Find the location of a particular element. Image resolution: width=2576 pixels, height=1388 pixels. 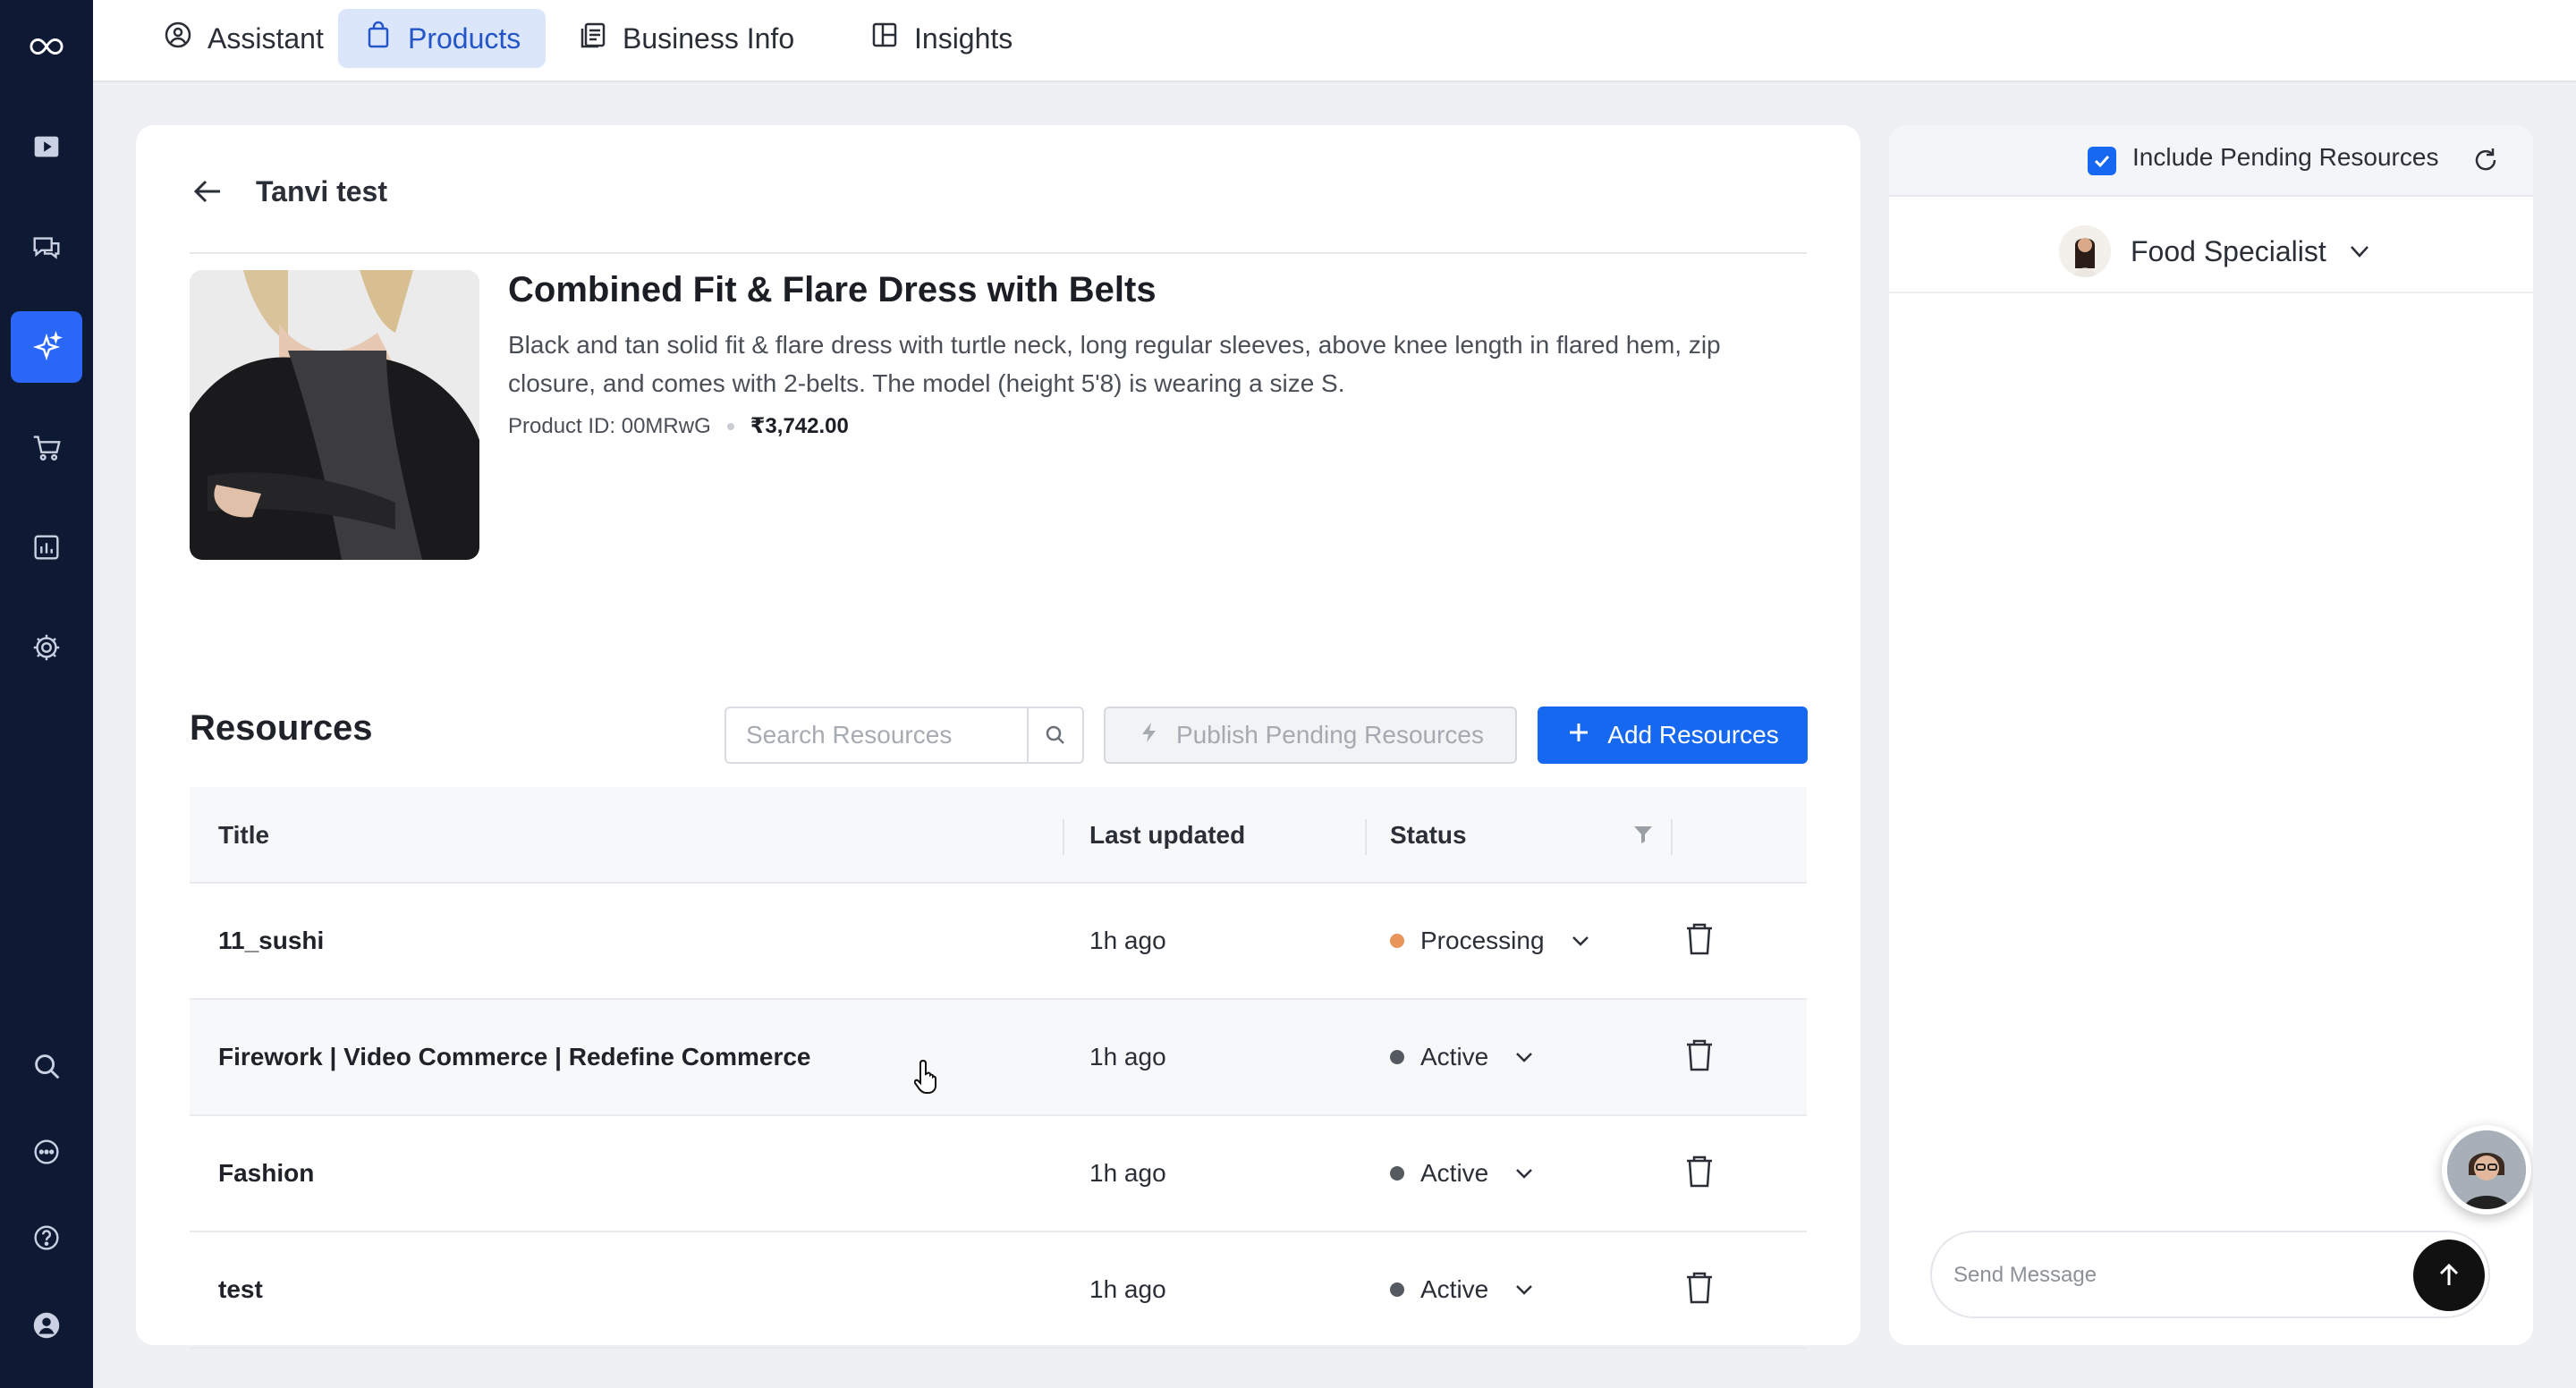

tab-assistant: Assistant is located at coordinates (243, 39).